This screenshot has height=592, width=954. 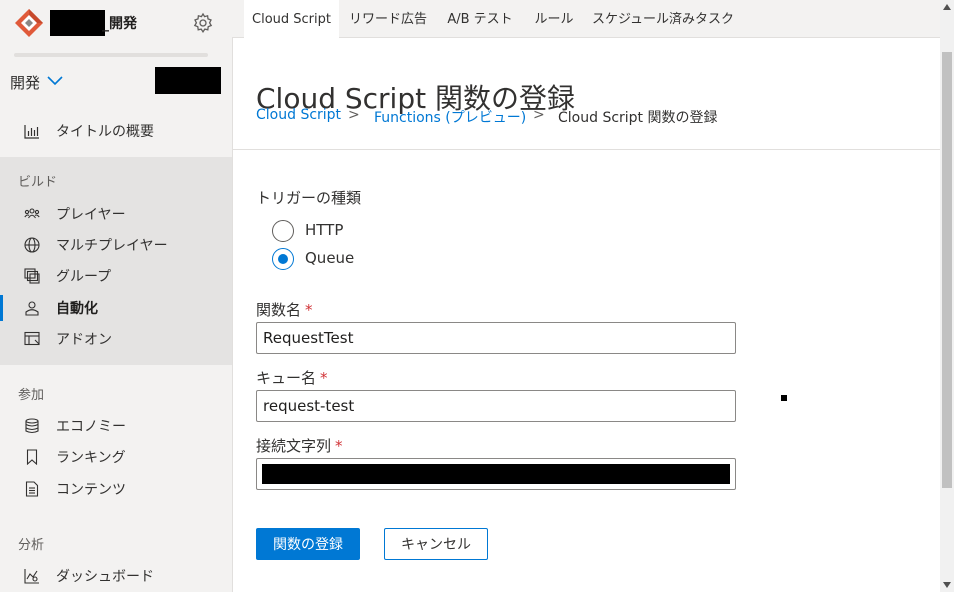 What do you see at coordinates (947, 270) in the screenshot?
I see `scrollbar-thumb` at bounding box center [947, 270].